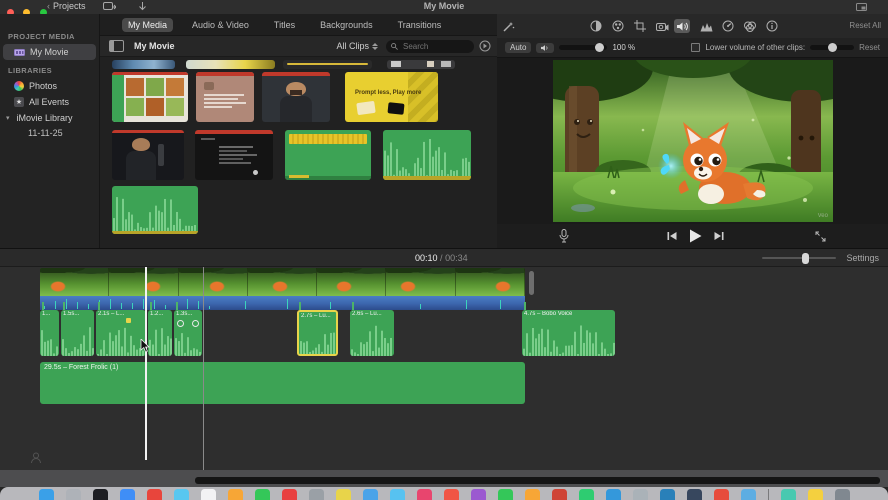 The image size is (888, 500). Describe the element at coordinates (343, 494) in the screenshot. I see `dock-app-12-icon` at that location.